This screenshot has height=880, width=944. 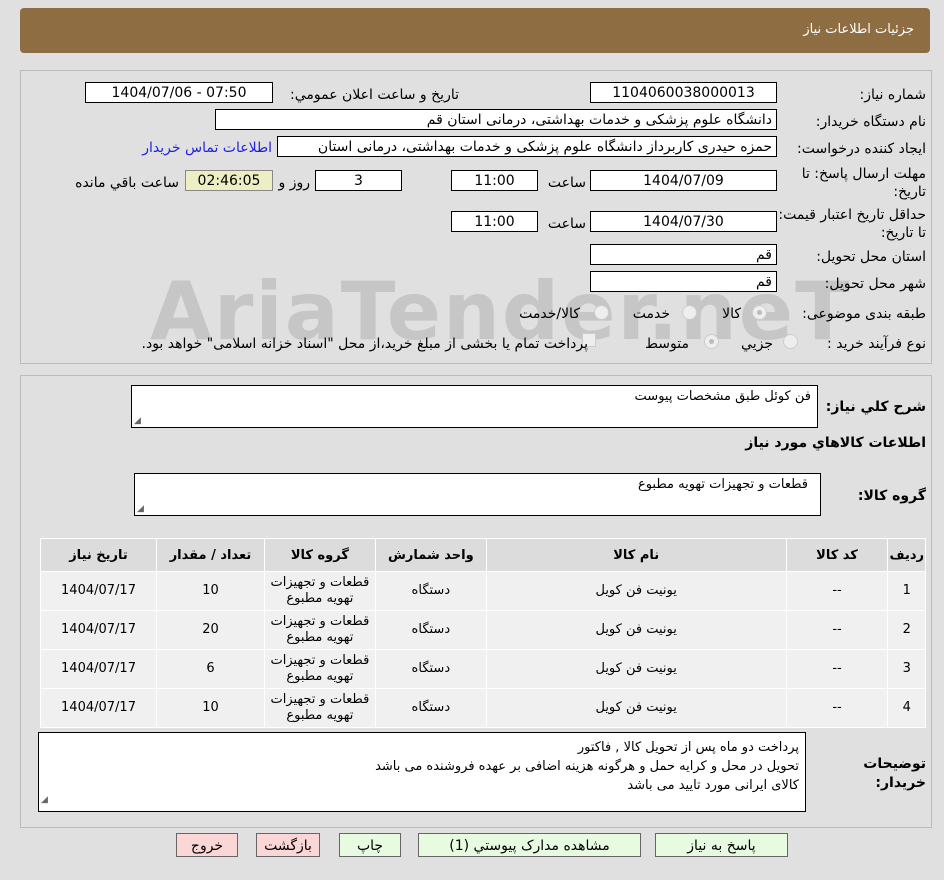 I want to click on table-cell: 3, so click(x=906, y=669).